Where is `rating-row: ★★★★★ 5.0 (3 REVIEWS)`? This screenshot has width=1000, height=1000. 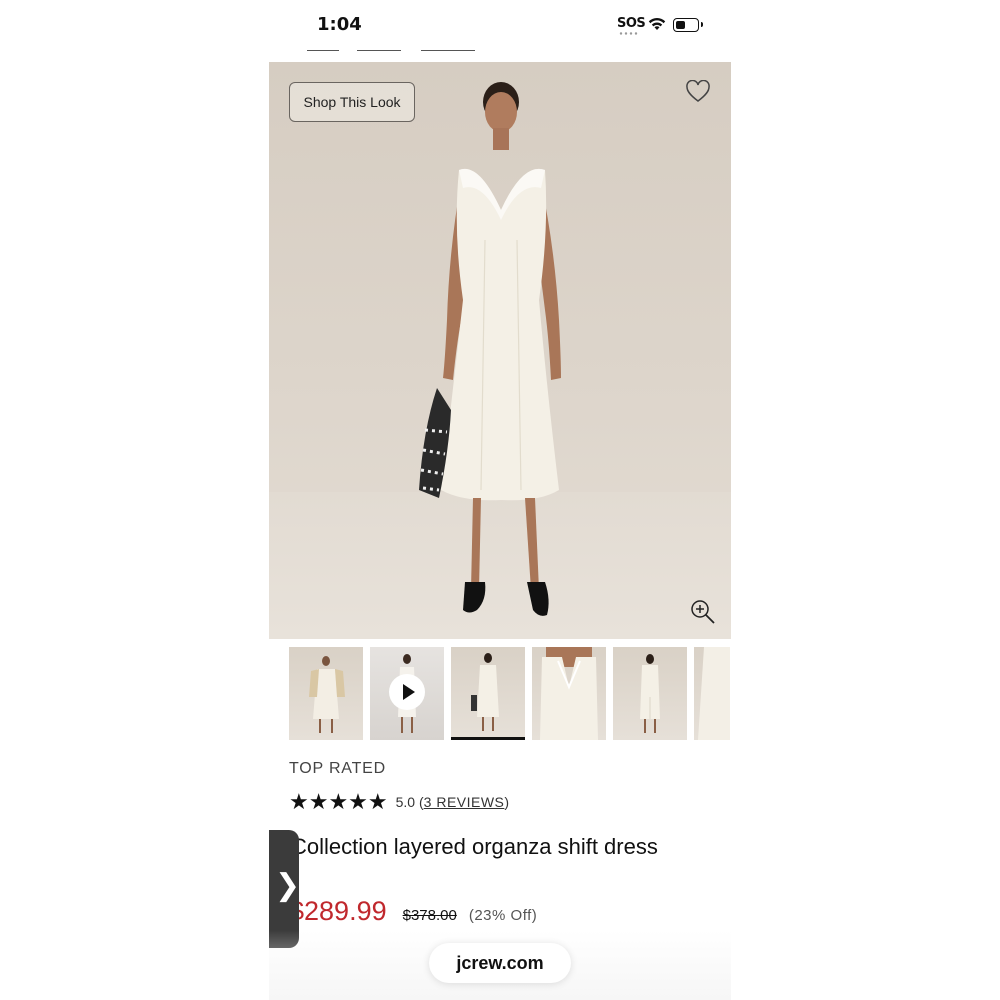
rating-row: ★★★★★ 5.0 (3 REVIEWS) is located at coordinates (399, 802).